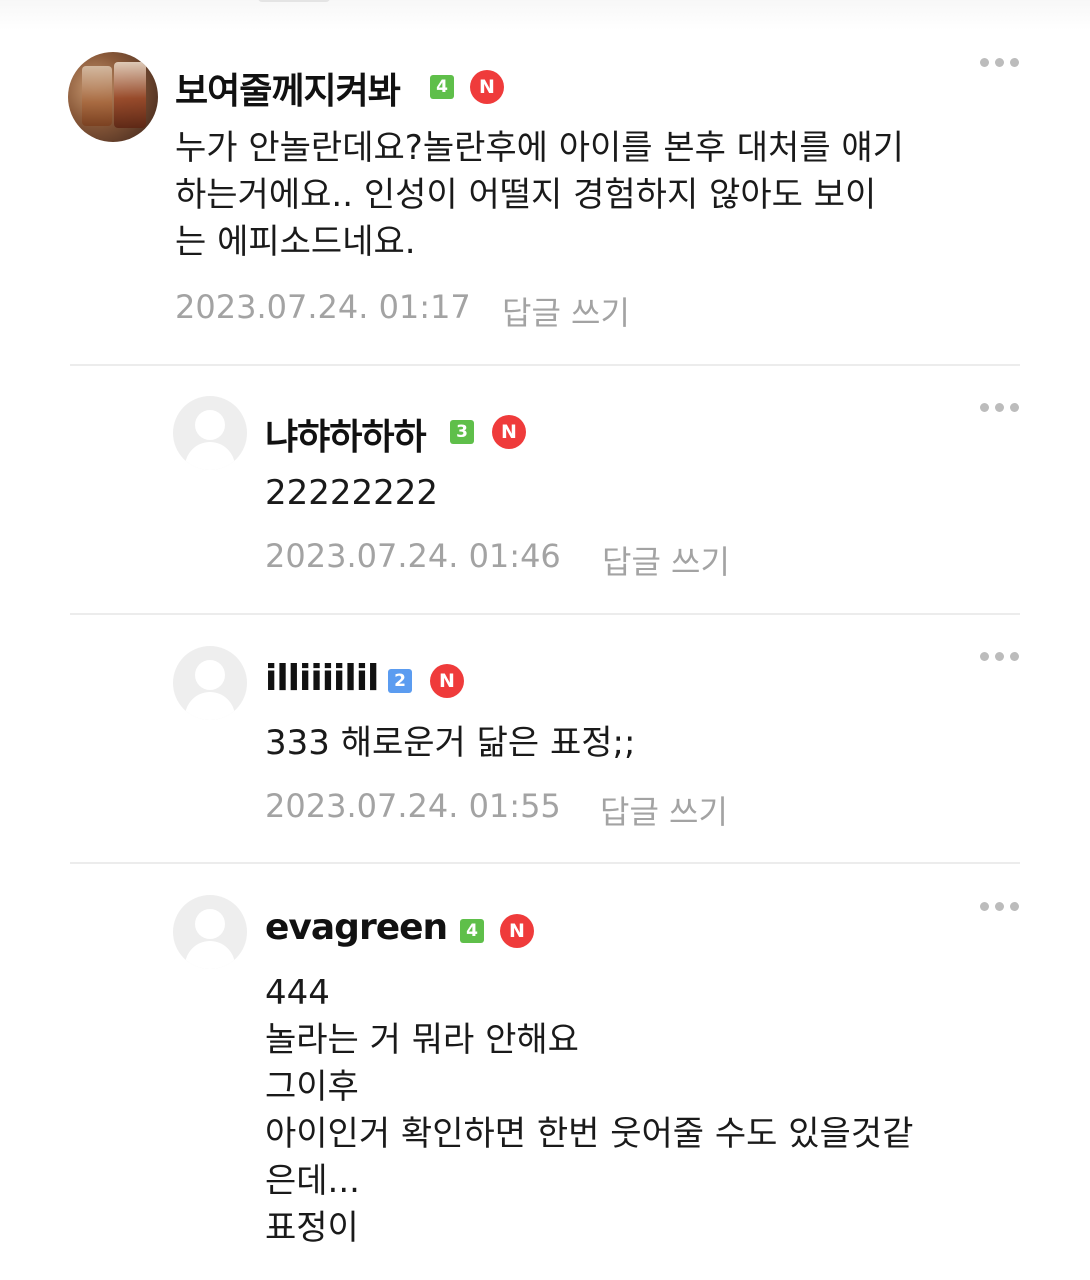 This screenshot has width=1090, height=1280. Describe the element at coordinates (352, 493) in the screenshot. I see `comment-text: 22222222` at that location.